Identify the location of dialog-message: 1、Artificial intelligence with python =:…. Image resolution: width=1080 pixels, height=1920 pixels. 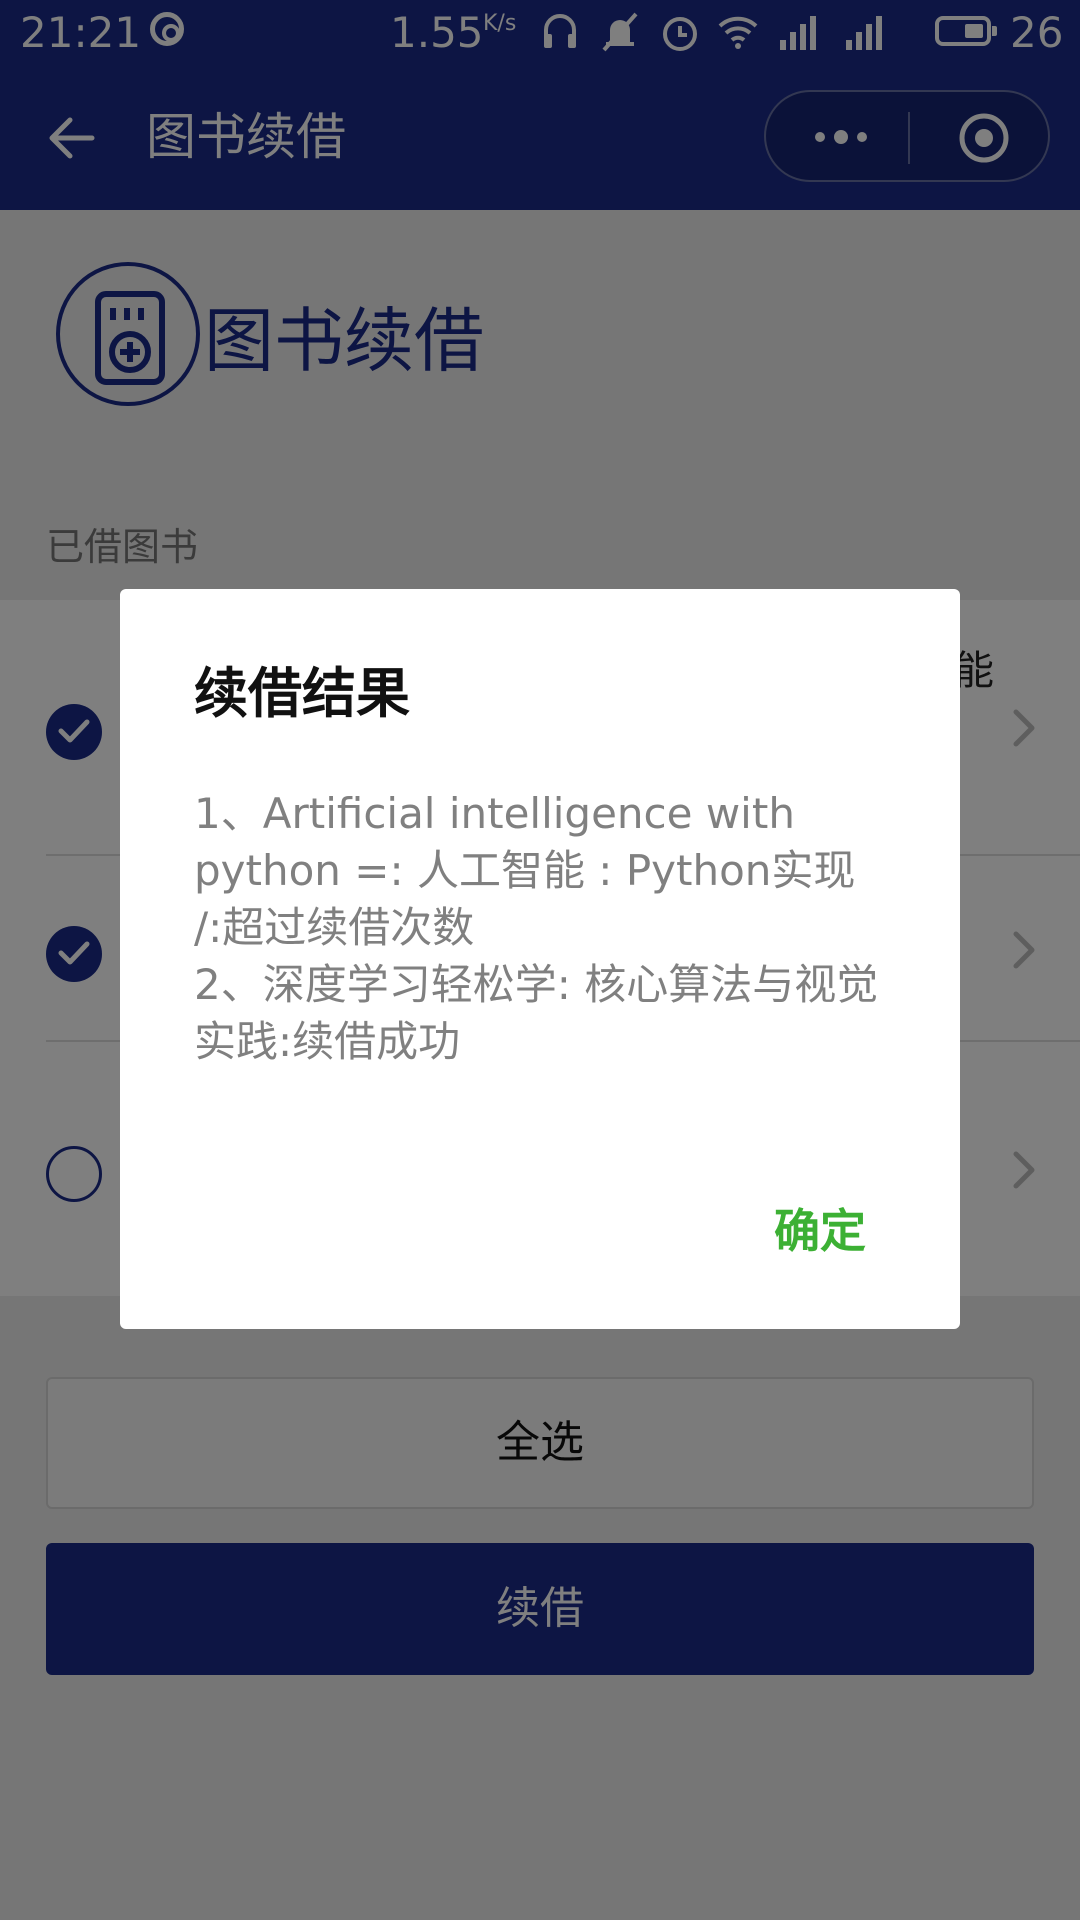
(544, 927).